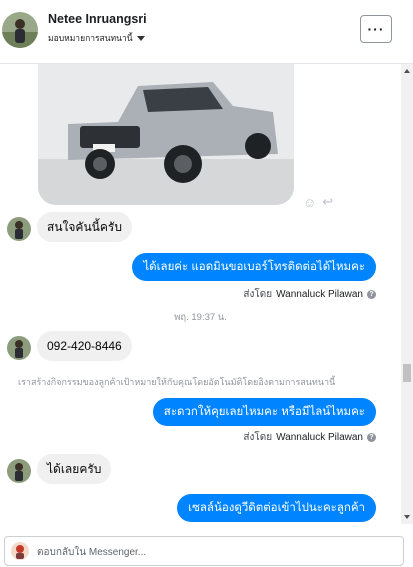 The height and width of the screenshot is (567, 413). I want to click on scroll-down-icon, so click(407, 517).